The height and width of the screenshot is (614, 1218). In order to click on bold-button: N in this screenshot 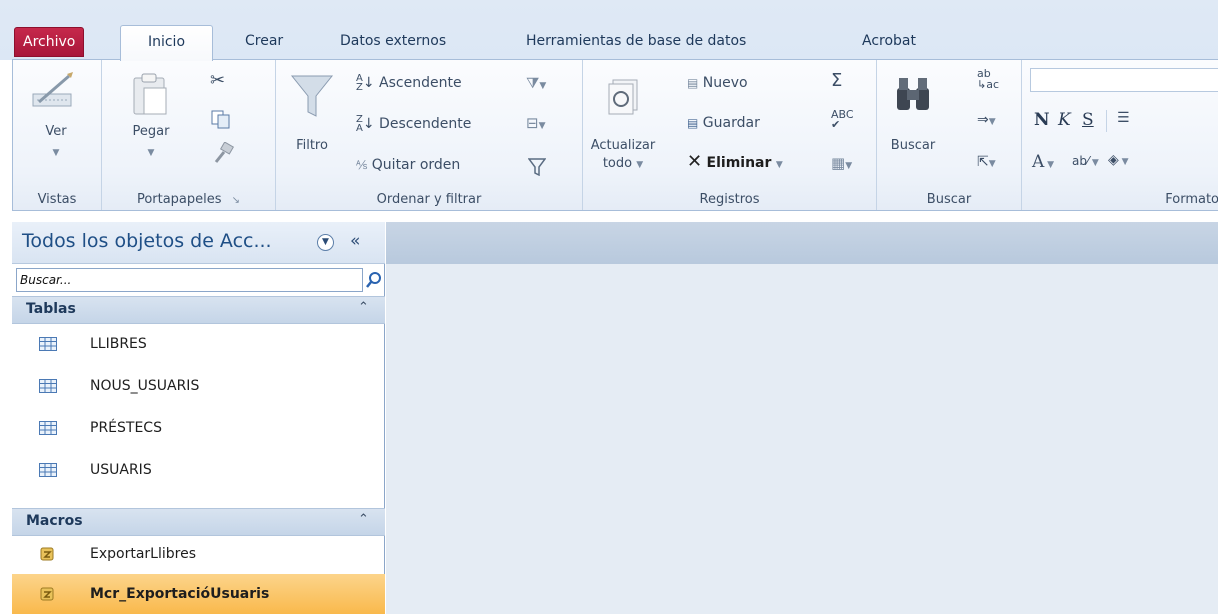, I will do `click(1042, 120)`.